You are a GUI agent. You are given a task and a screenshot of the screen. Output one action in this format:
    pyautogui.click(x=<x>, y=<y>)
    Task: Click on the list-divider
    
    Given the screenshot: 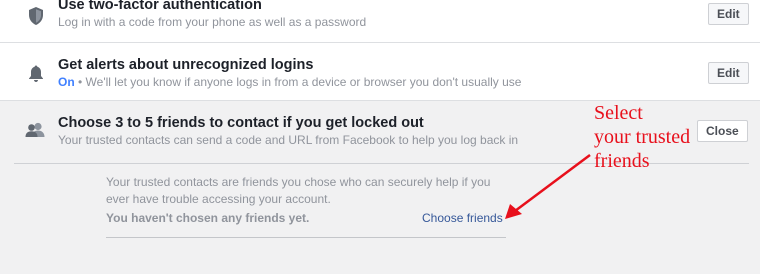 What is the action you would take?
    pyautogui.click(x=306, y=237)
    